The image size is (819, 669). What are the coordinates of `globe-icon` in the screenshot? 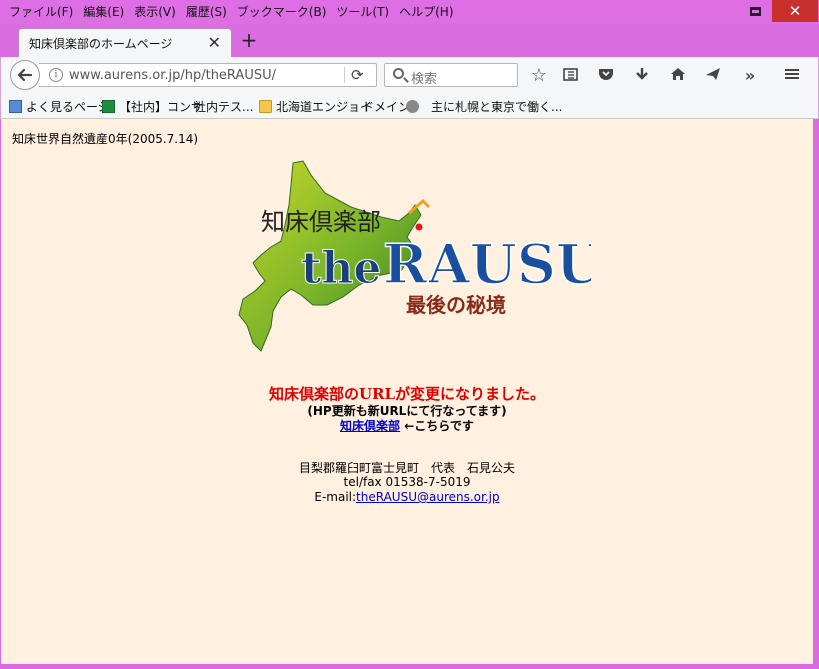 It's located at (412, 106).